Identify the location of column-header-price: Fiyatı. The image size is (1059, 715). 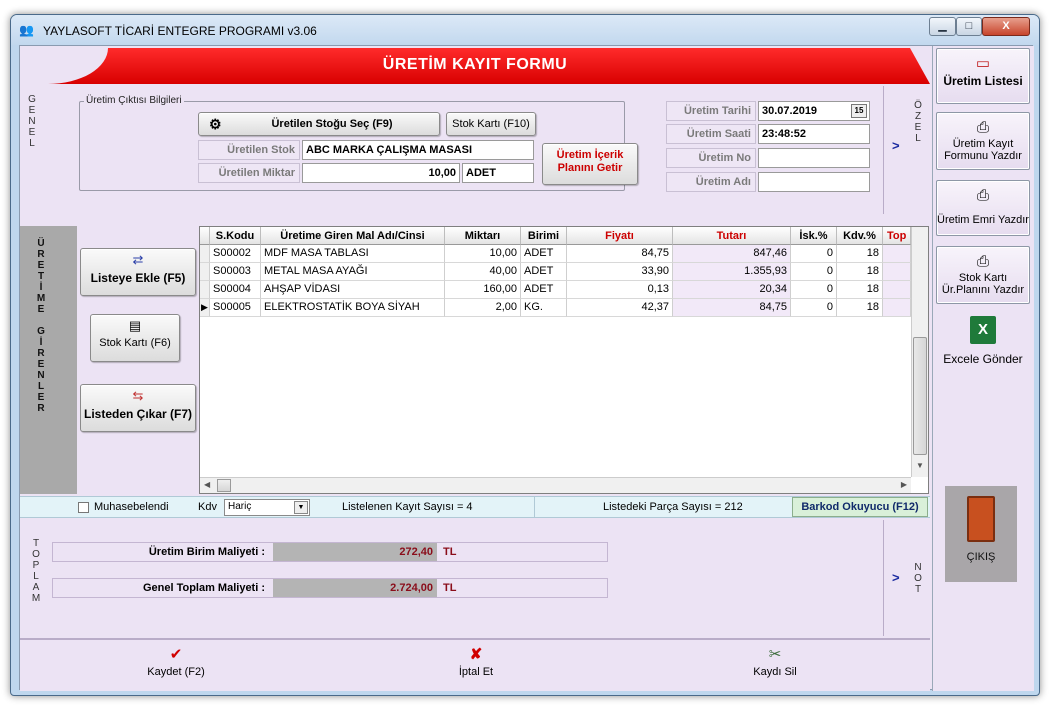
(620, 236).